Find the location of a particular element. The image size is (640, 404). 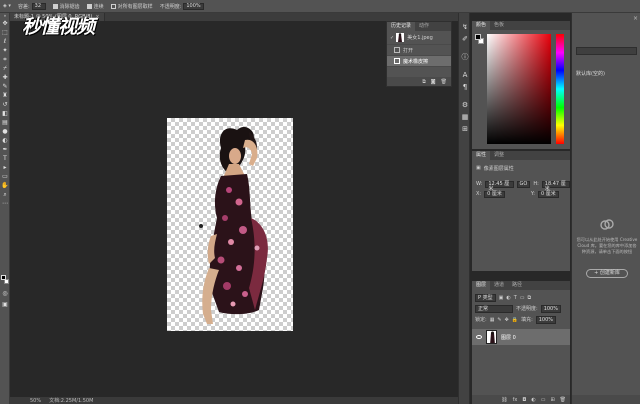

fill-input: 100% is located at coordinates (546, 319).